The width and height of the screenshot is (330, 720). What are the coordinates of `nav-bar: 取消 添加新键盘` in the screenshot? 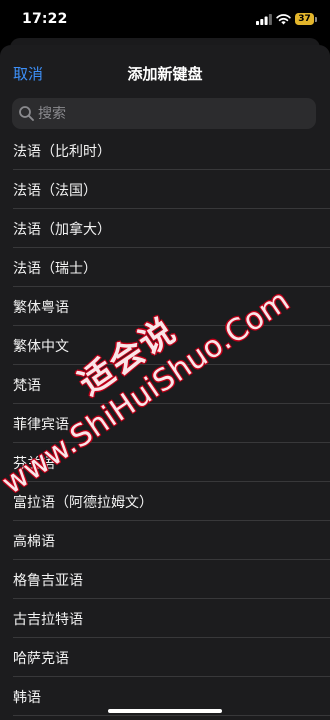 It's located at (165, 71).